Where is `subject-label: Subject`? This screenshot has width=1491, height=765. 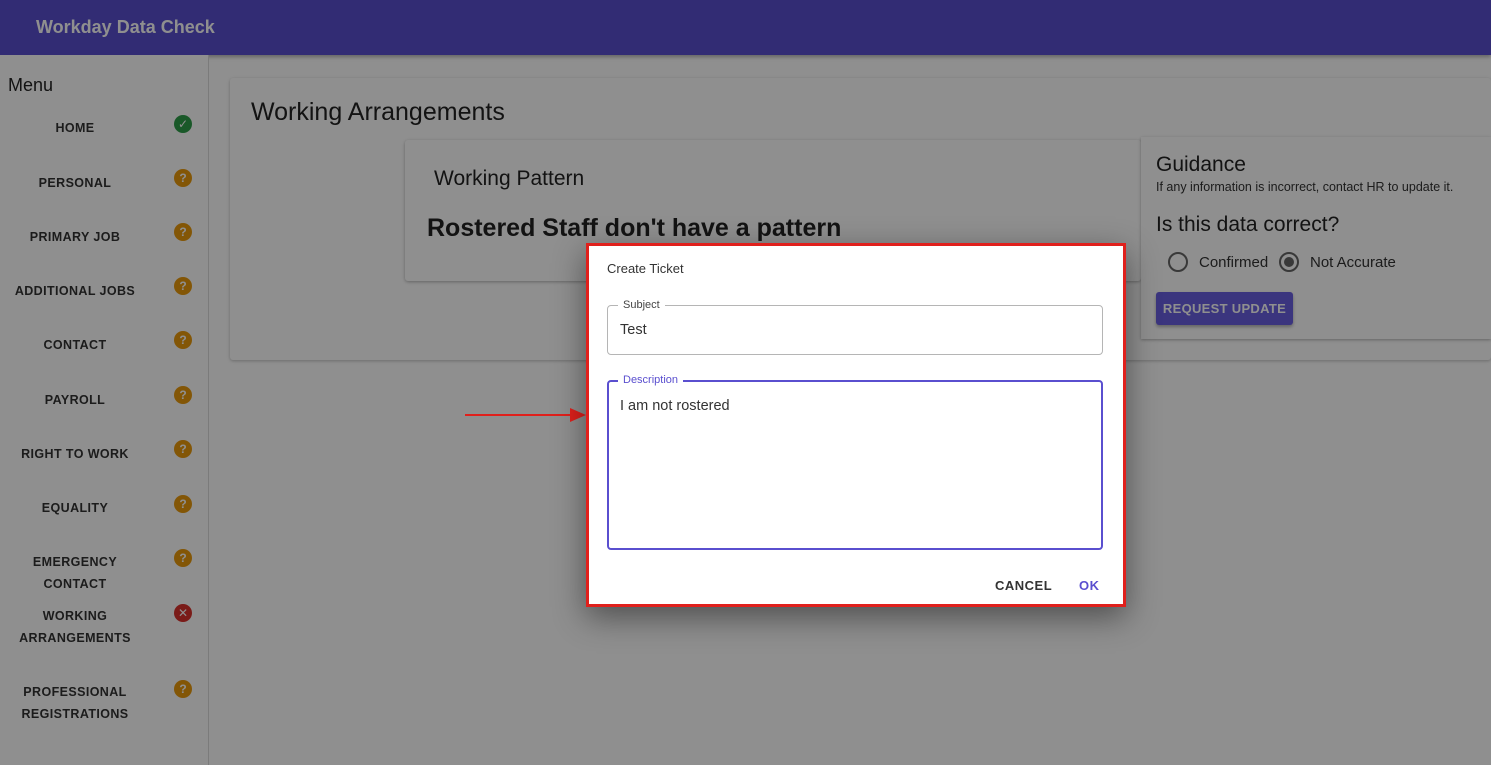
subject-label: Subject is located at coordinates (641, 305).